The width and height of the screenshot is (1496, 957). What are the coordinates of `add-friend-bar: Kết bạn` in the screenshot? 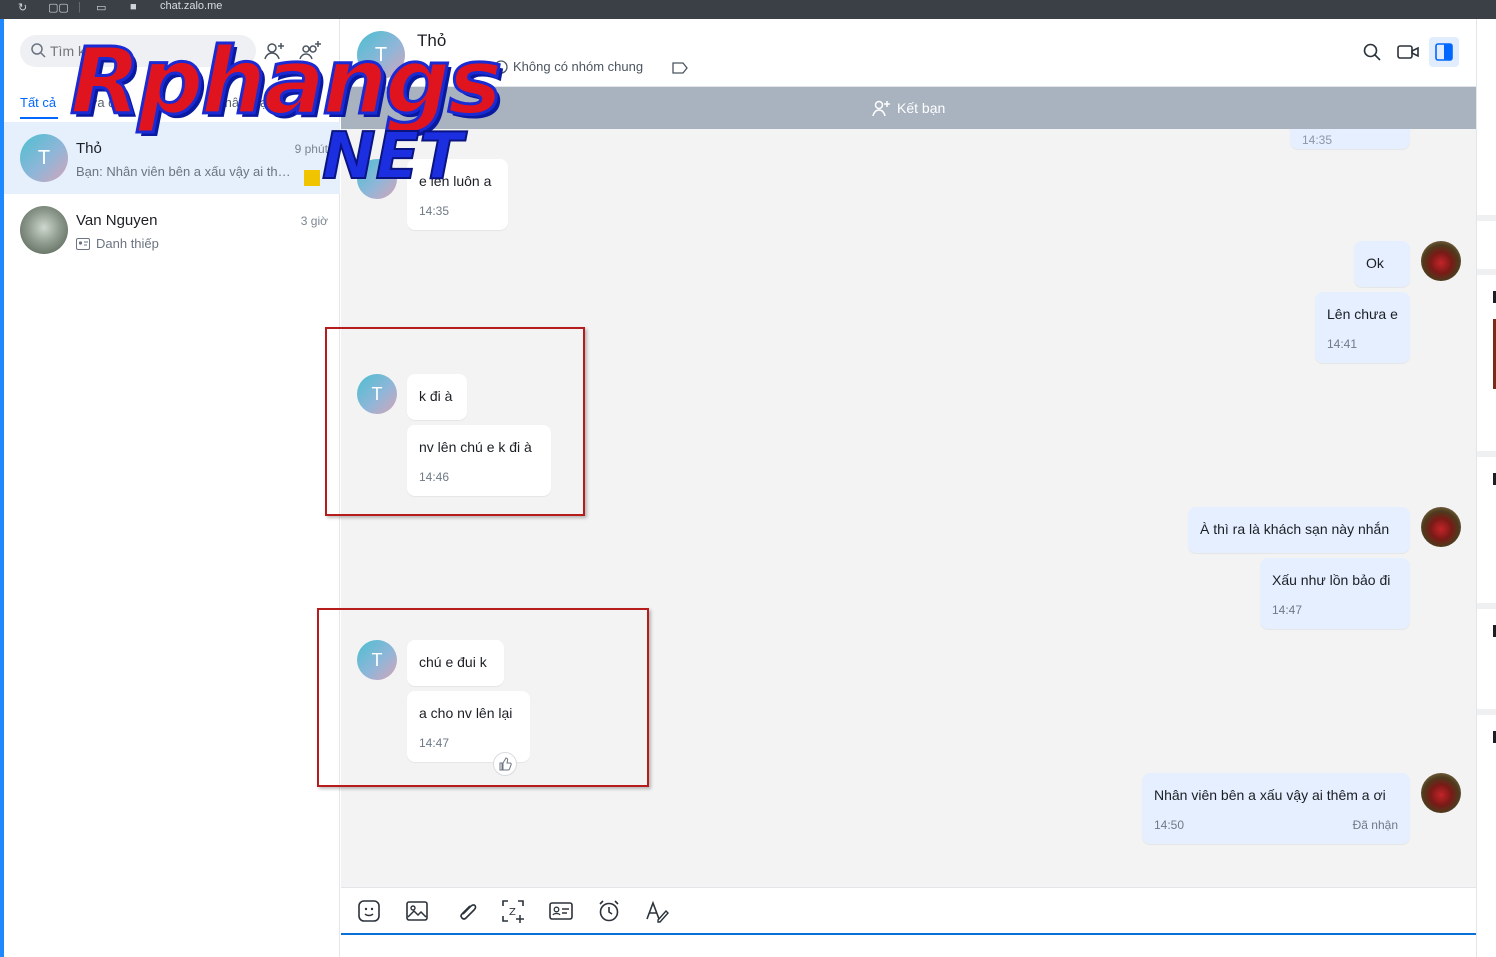 It's located at (908, 108).